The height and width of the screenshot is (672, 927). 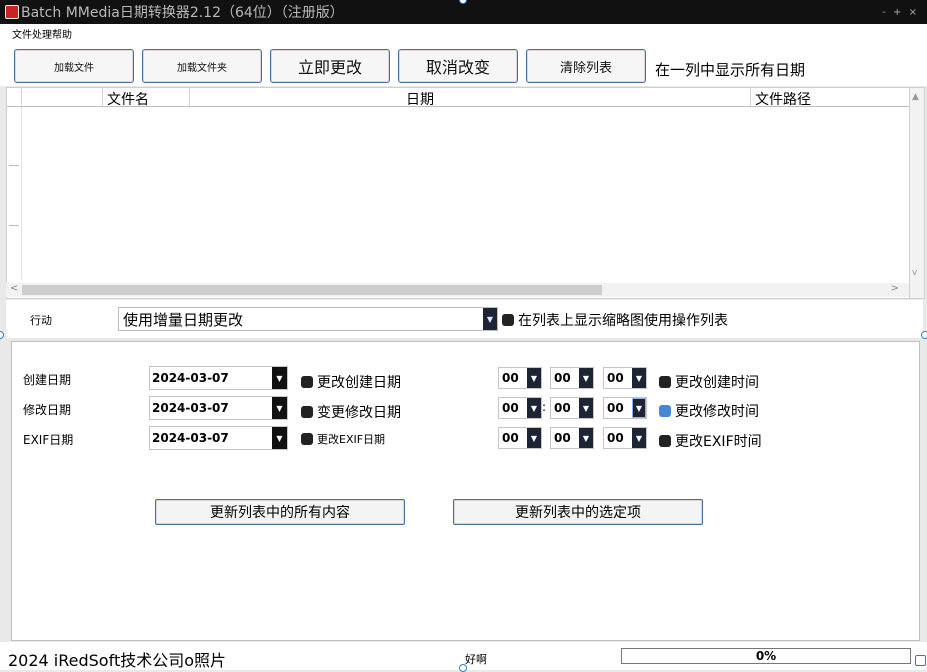 What do you see at coordinates (182, 13) in the screenshot?
I see `window-title: Batch MMedia日期转换器2.12（64位）（注册版）` at bounding box center [182, 13].